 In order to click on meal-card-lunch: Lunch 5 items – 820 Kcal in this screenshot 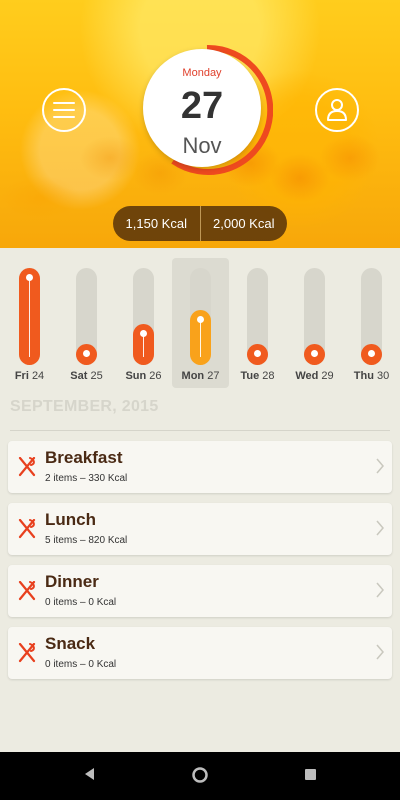, I will do `click(200, 529)`.